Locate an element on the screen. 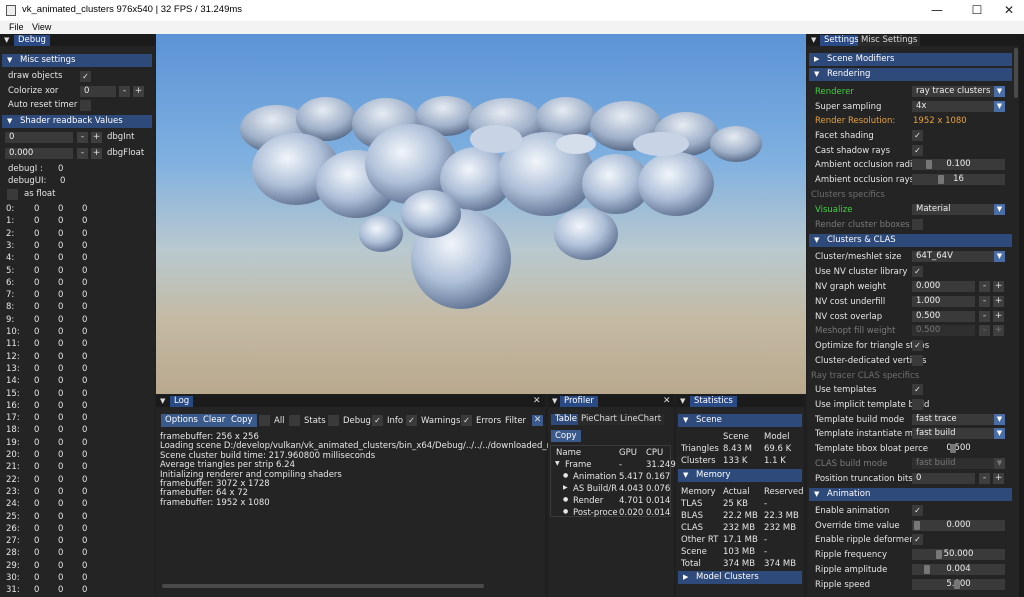 This screenshot has width=1024, height=597. cluster-dedicated-checkbox is located at coordinates (917, 360).